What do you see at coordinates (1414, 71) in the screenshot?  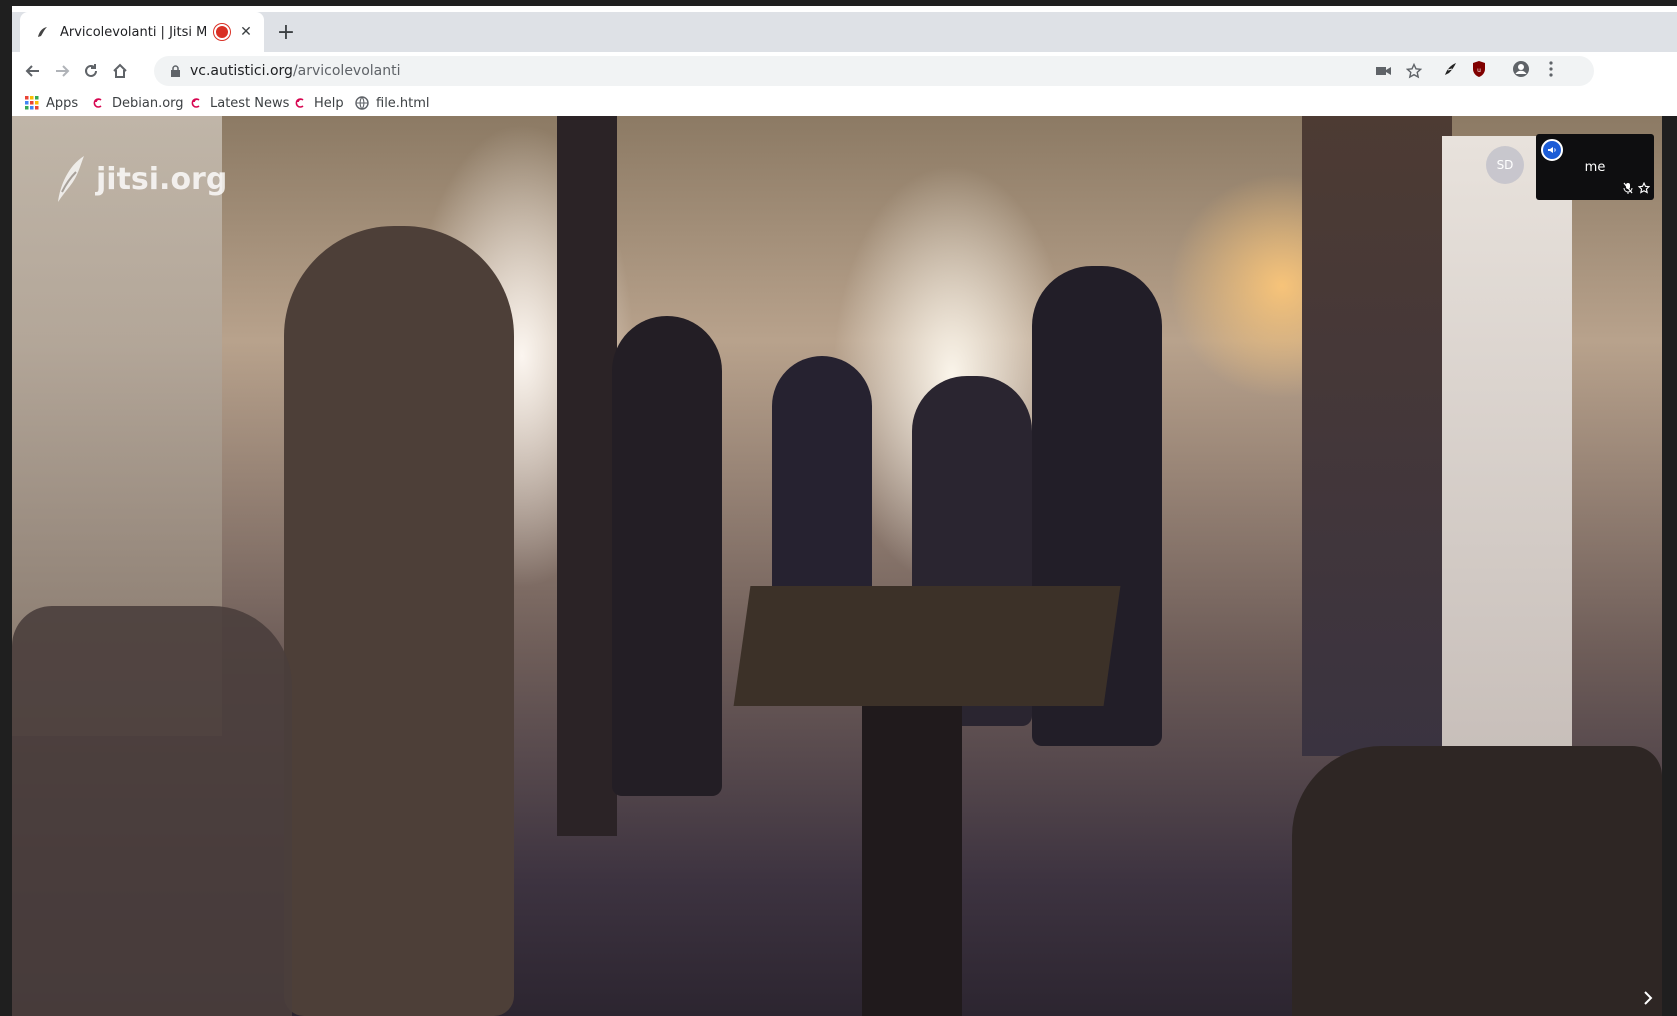 I see `bookmark-star-icon` at bounding box center [1414, 71].